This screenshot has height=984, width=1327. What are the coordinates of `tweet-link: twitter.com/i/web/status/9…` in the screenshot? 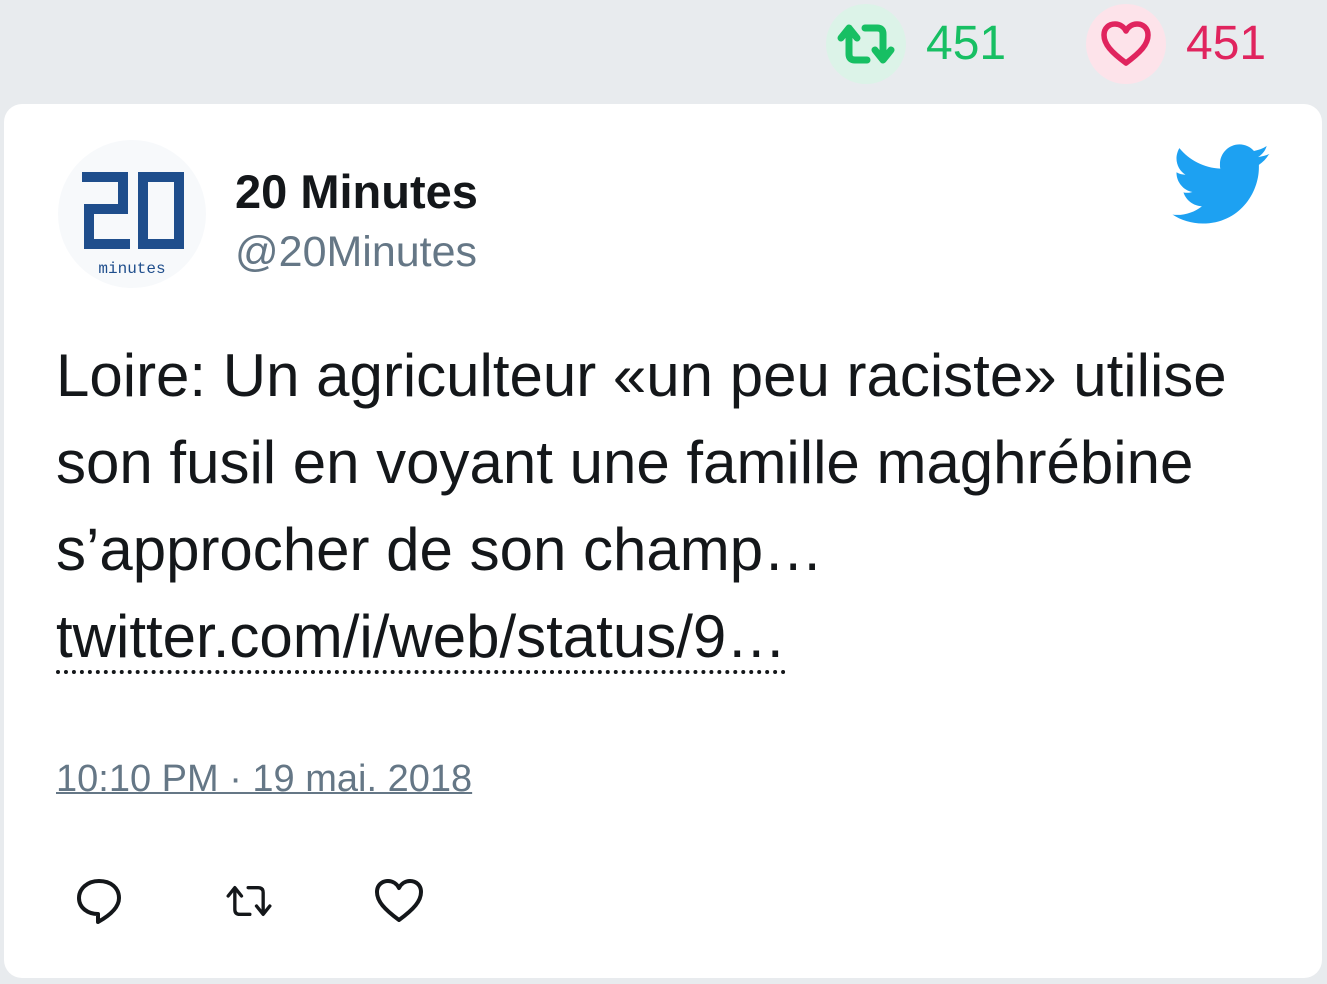 It's located at (421, 638).